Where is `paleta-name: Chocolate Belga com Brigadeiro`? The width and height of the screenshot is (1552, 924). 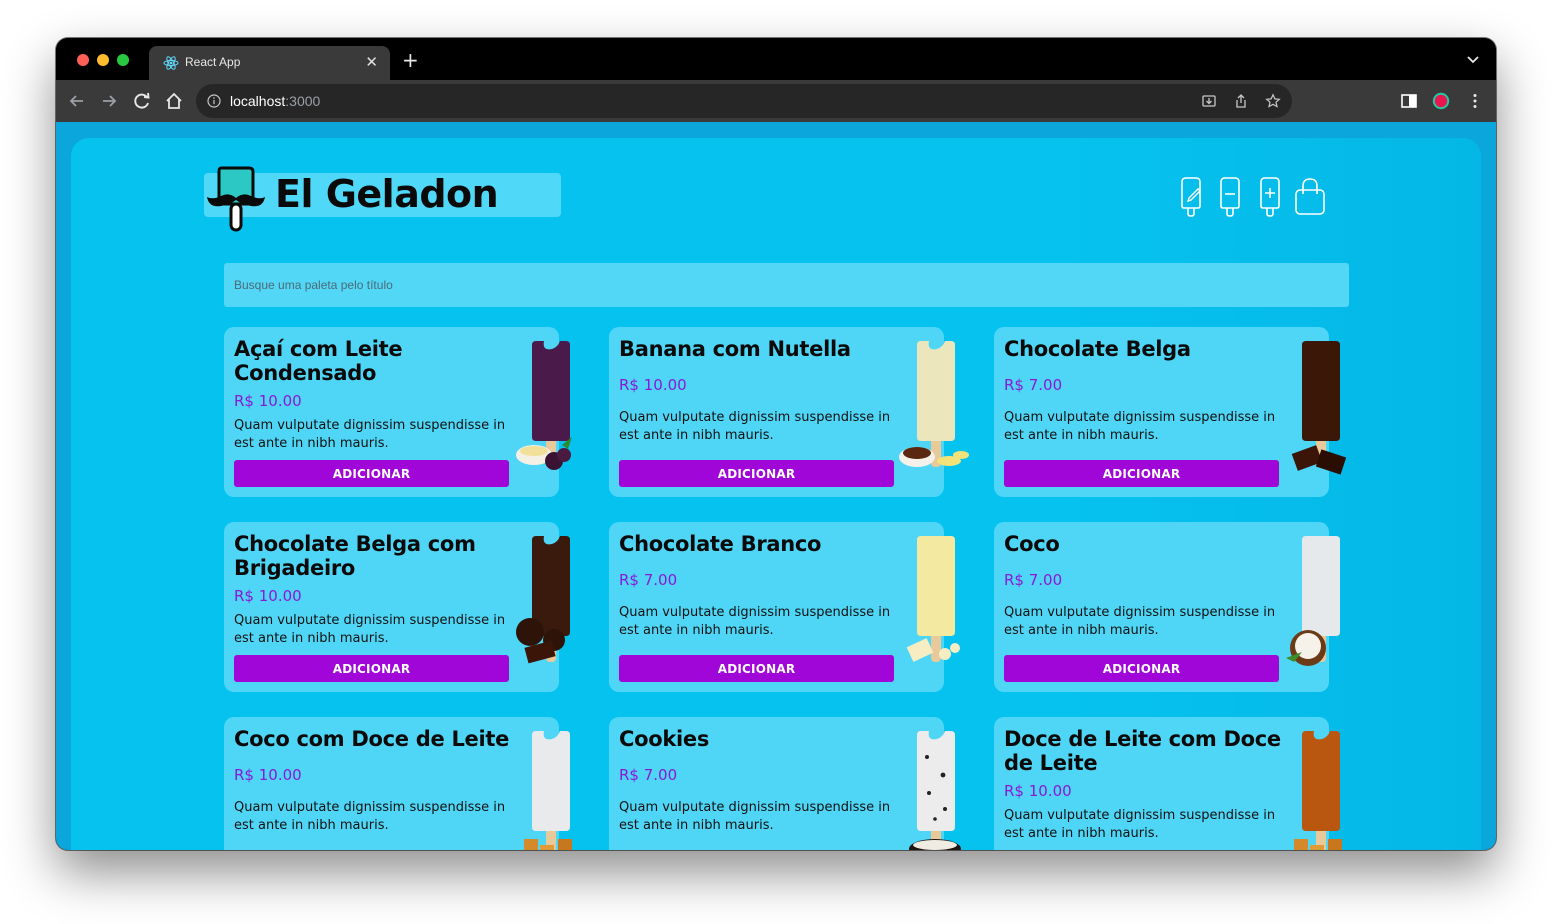
paleta-name: Chocolate Belga com Brigadeiro is located at coordinates (355, 556).